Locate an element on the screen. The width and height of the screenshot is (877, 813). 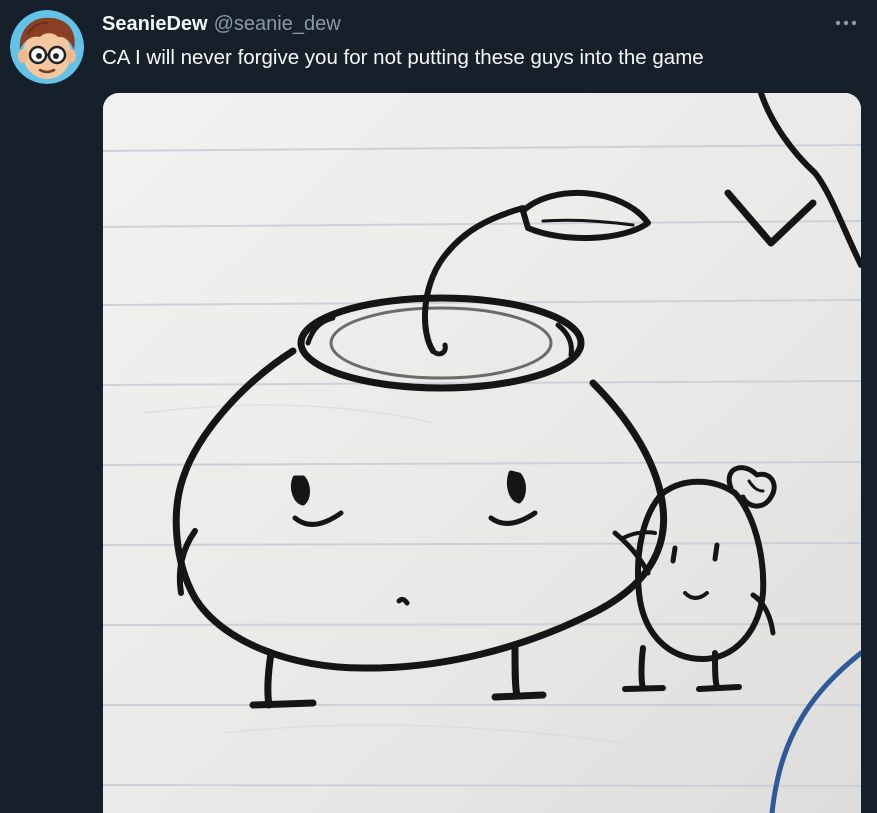
user-avatar is located at coordinates (47, 47).